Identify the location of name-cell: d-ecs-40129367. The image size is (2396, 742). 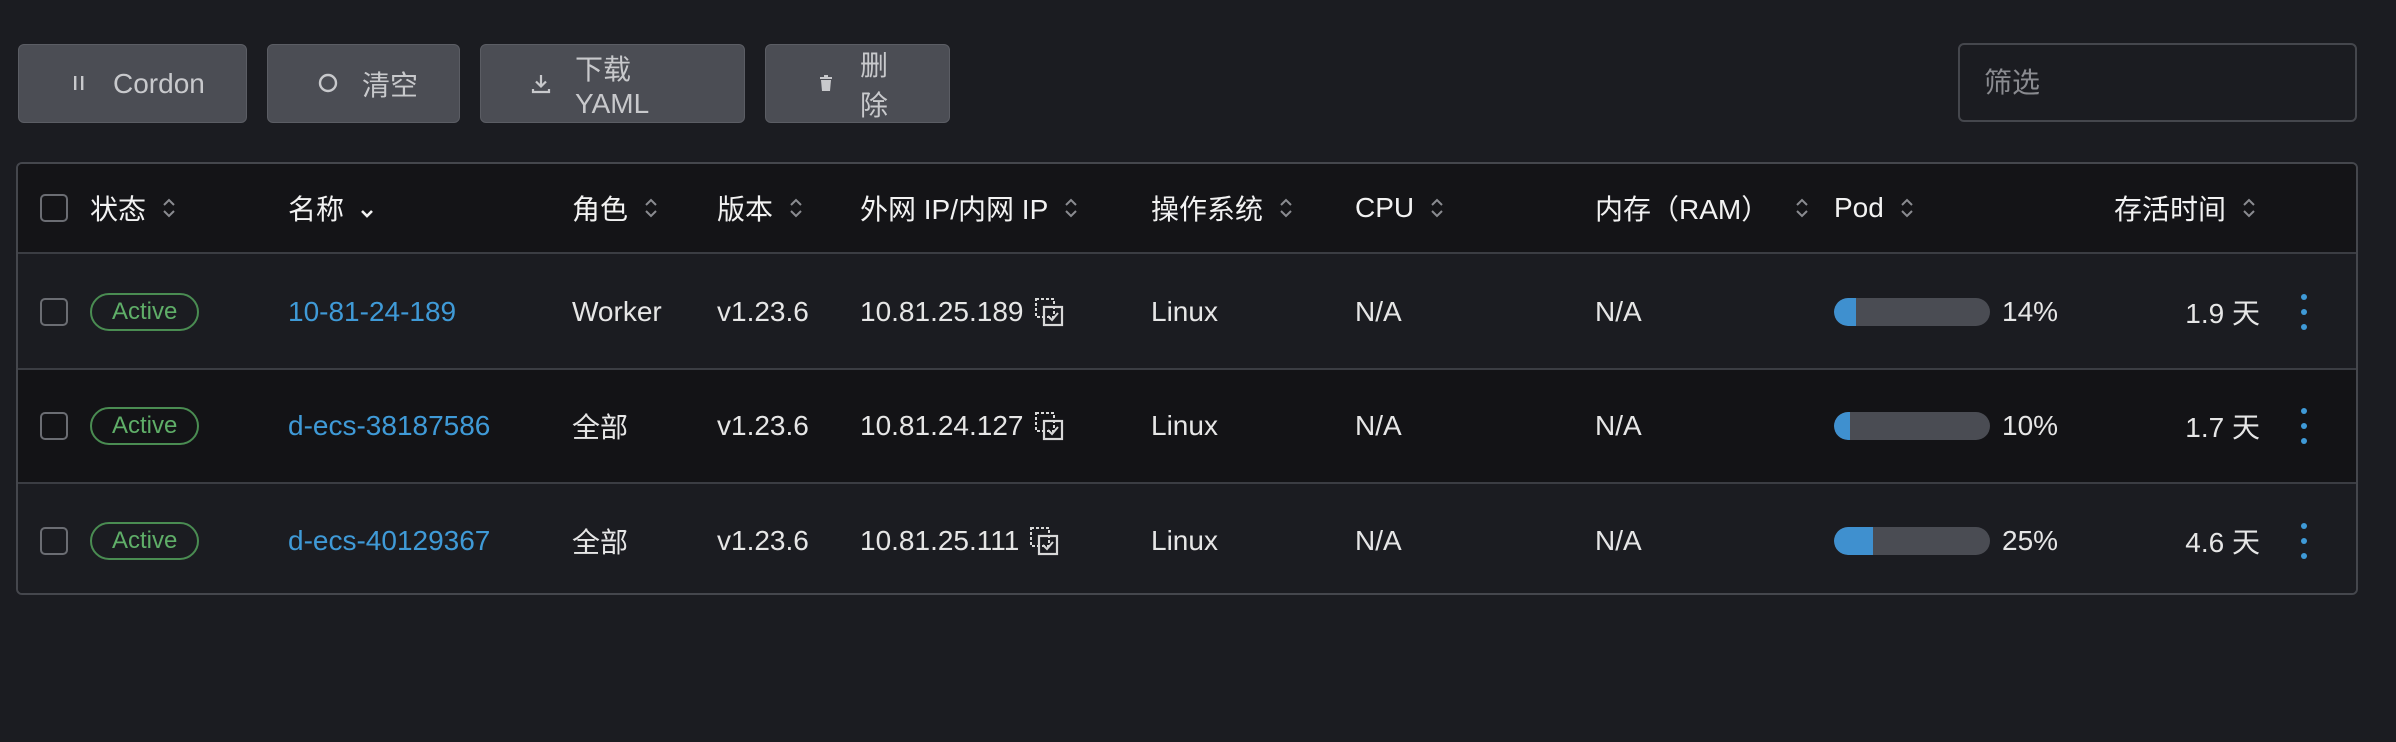
(389, 538).